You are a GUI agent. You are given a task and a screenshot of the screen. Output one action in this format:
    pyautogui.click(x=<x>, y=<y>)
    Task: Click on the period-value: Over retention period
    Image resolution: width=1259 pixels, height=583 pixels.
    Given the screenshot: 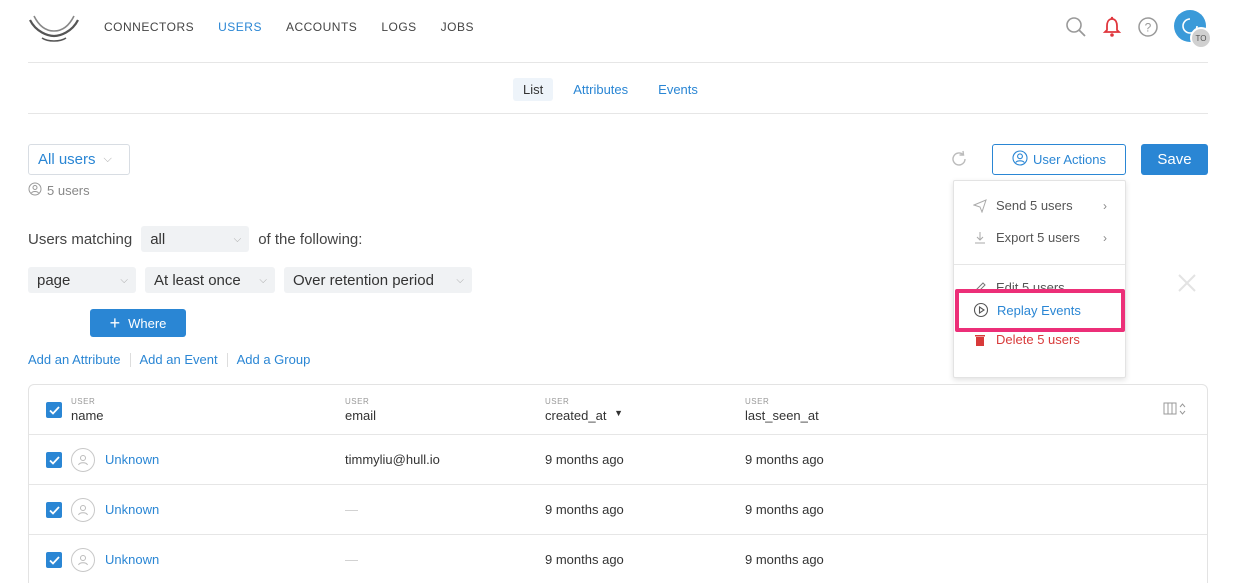 What is the action you would take?
    pyautogui.click(x=363, y=280)
    